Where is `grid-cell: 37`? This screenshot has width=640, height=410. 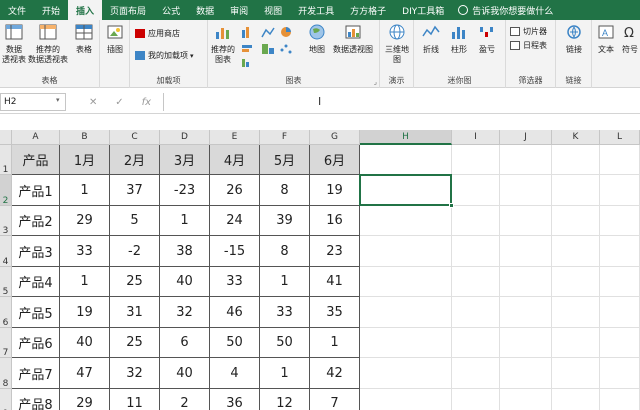 grid-cell: 37 is located at coordinates (135, 190).